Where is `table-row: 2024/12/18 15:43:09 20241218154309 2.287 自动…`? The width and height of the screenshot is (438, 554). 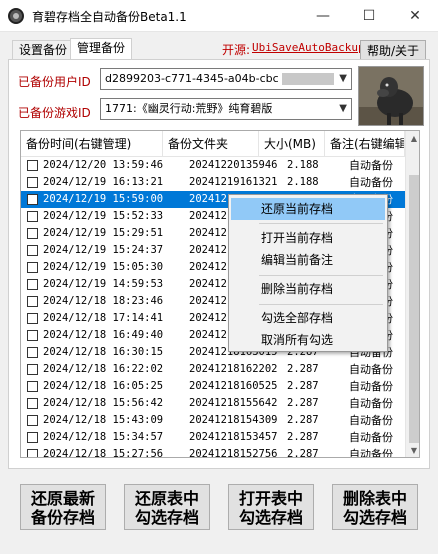
table-row: 2024/12/18 15:43:09 20241218154309 2.287 自动… is located at coordinates (213, 420).